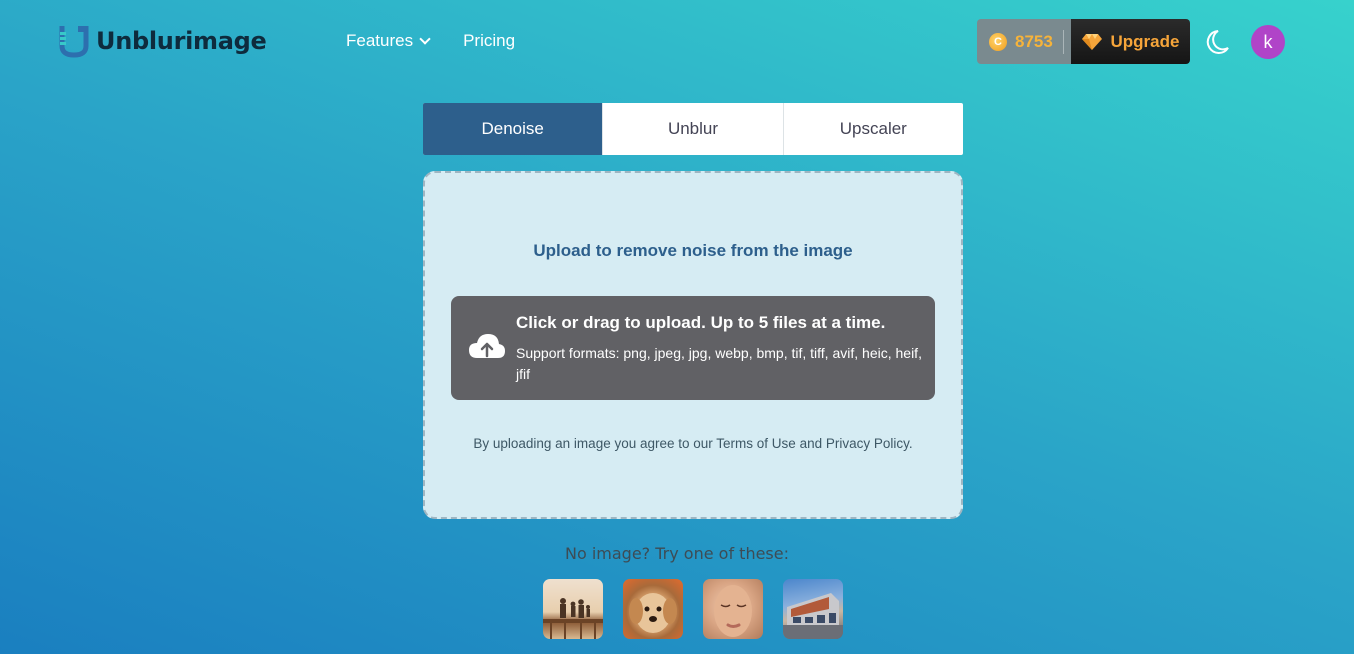 Image resolution: width=1354 pixels, height=654 pixels. What do you see at coordinates (872, 129) in the screenshot?
I see `tab-upscaler: Upscaler` at bounding box center [872, 129].